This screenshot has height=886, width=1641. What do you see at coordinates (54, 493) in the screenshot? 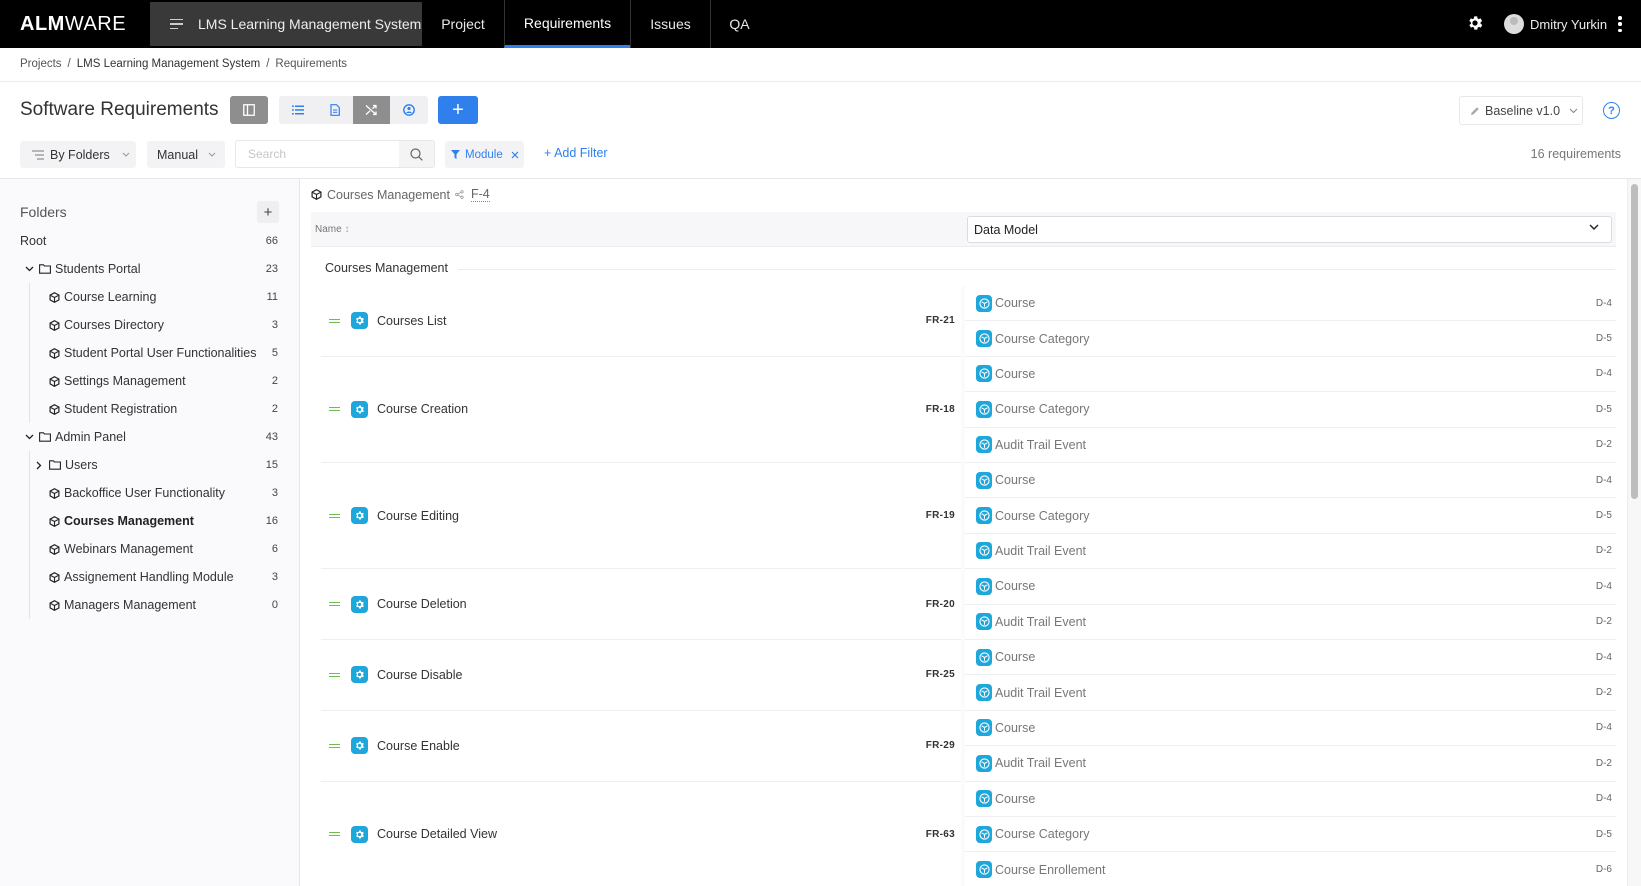
I see `module-cube-icon` at bounding box center [54, 493].